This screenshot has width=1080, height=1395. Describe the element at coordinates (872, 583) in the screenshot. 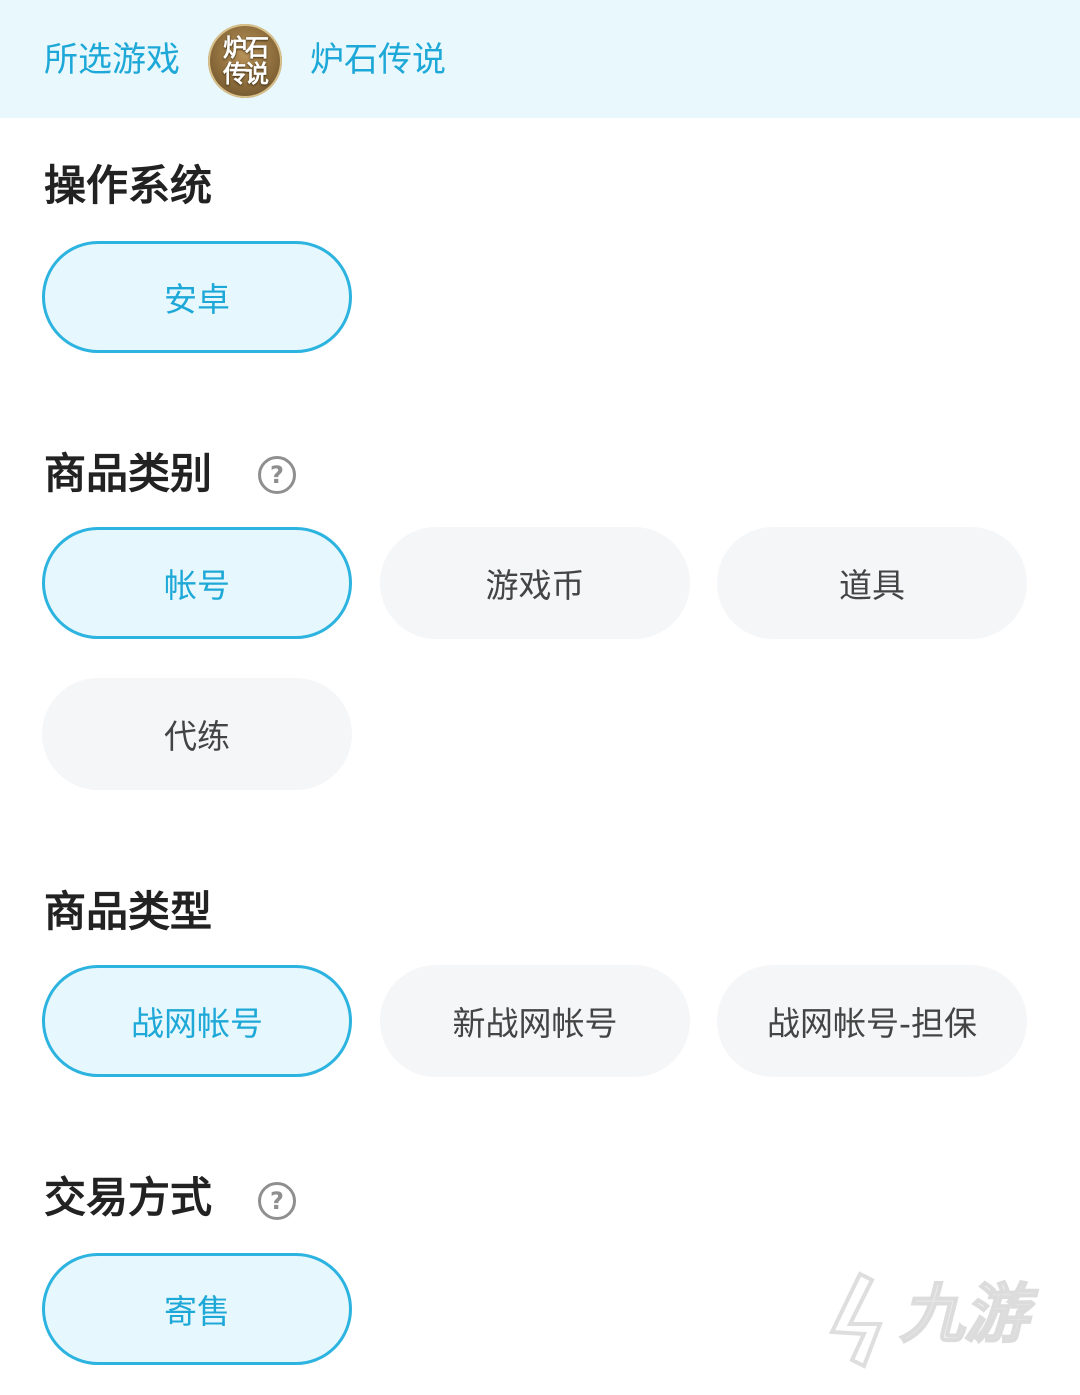

I see `option-category-items: 道具` at that location.